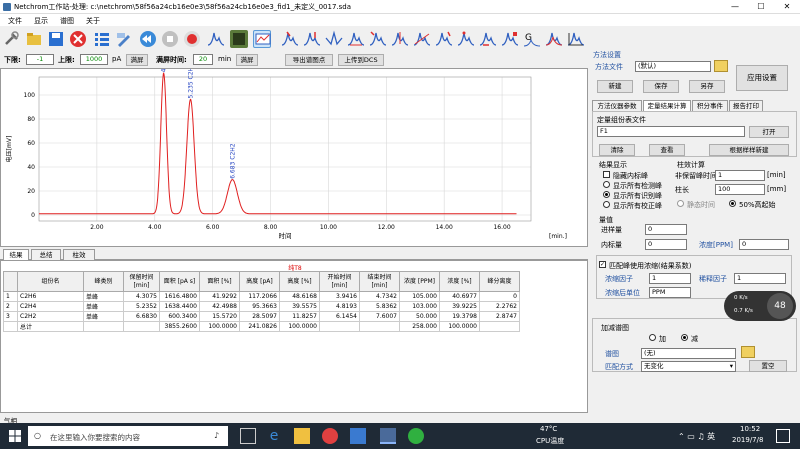  Describe the element at coordinates (239, 39) in the screenshot. I see `terminal-icon` at that location.